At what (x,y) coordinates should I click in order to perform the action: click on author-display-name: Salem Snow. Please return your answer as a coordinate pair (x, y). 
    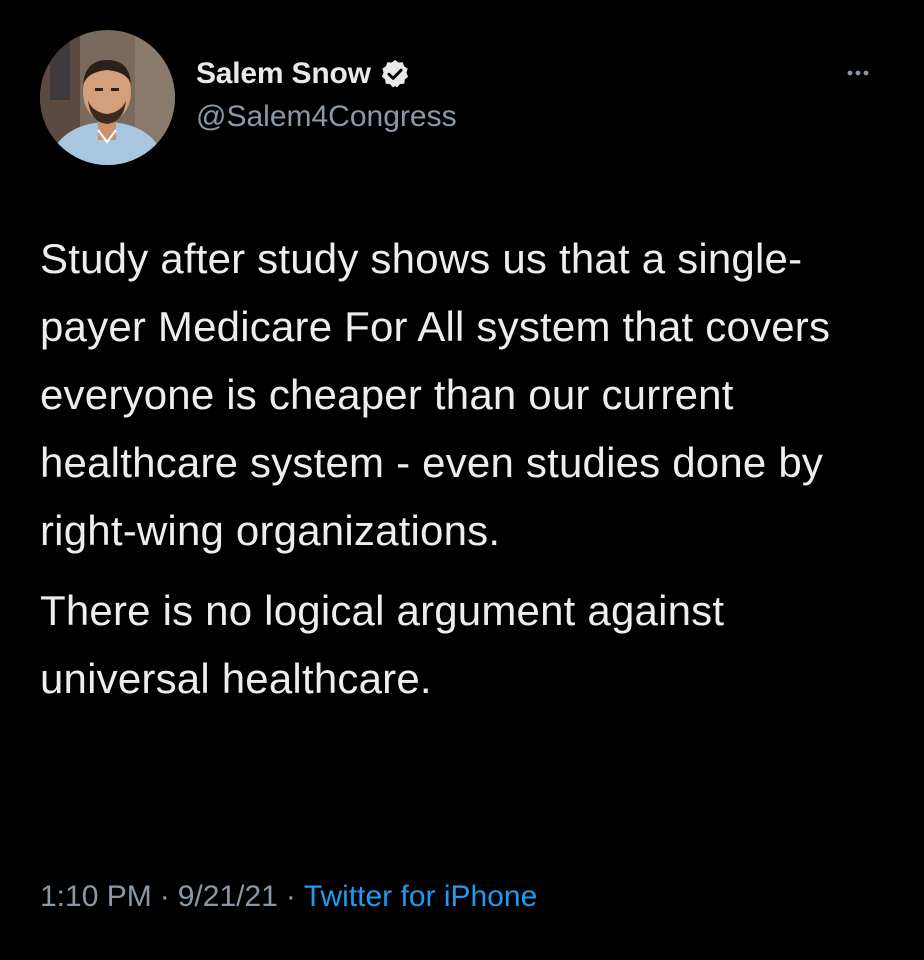
    Looking at the image, I should click on (283, 74).